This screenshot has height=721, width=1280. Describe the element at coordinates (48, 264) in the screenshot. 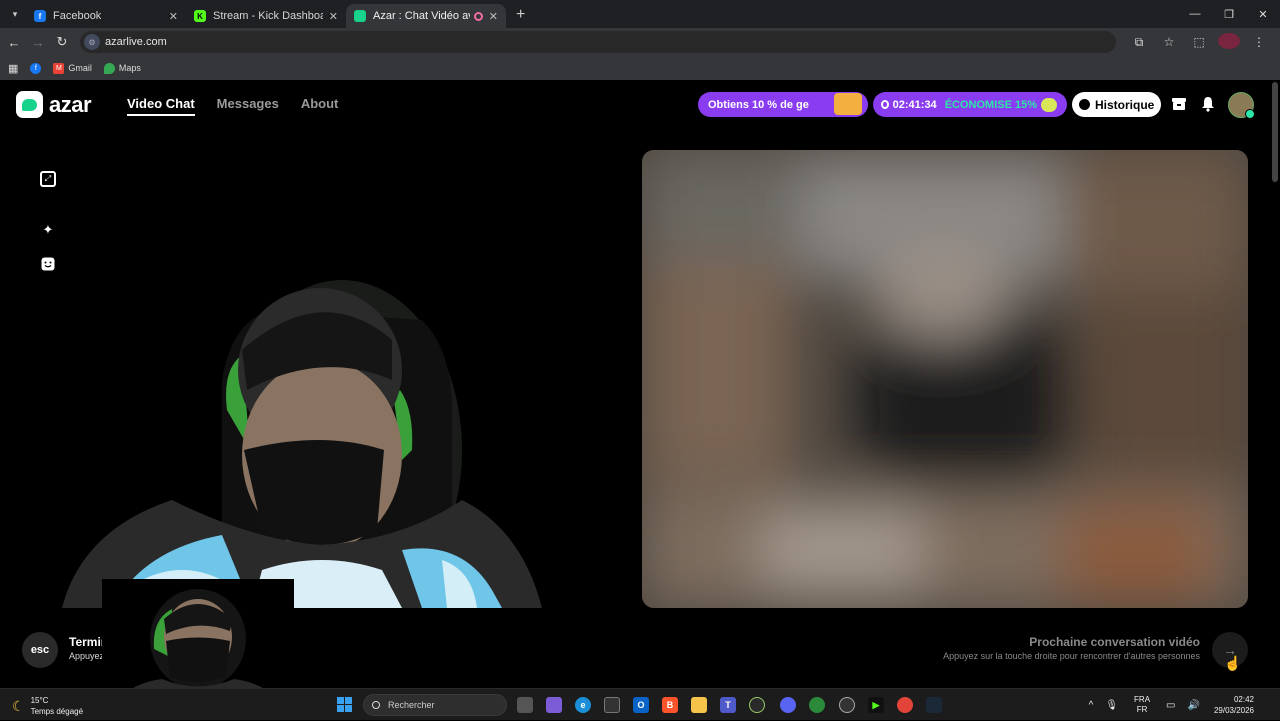

I see `face-filter-icon` at that location.